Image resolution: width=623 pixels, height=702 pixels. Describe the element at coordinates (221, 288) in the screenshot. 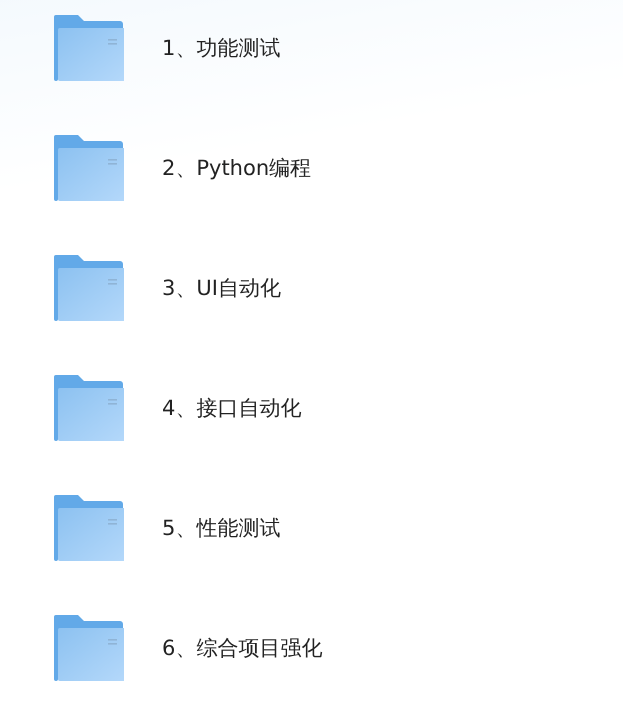

I see `folder-name: 3、UI自动化` at that location.